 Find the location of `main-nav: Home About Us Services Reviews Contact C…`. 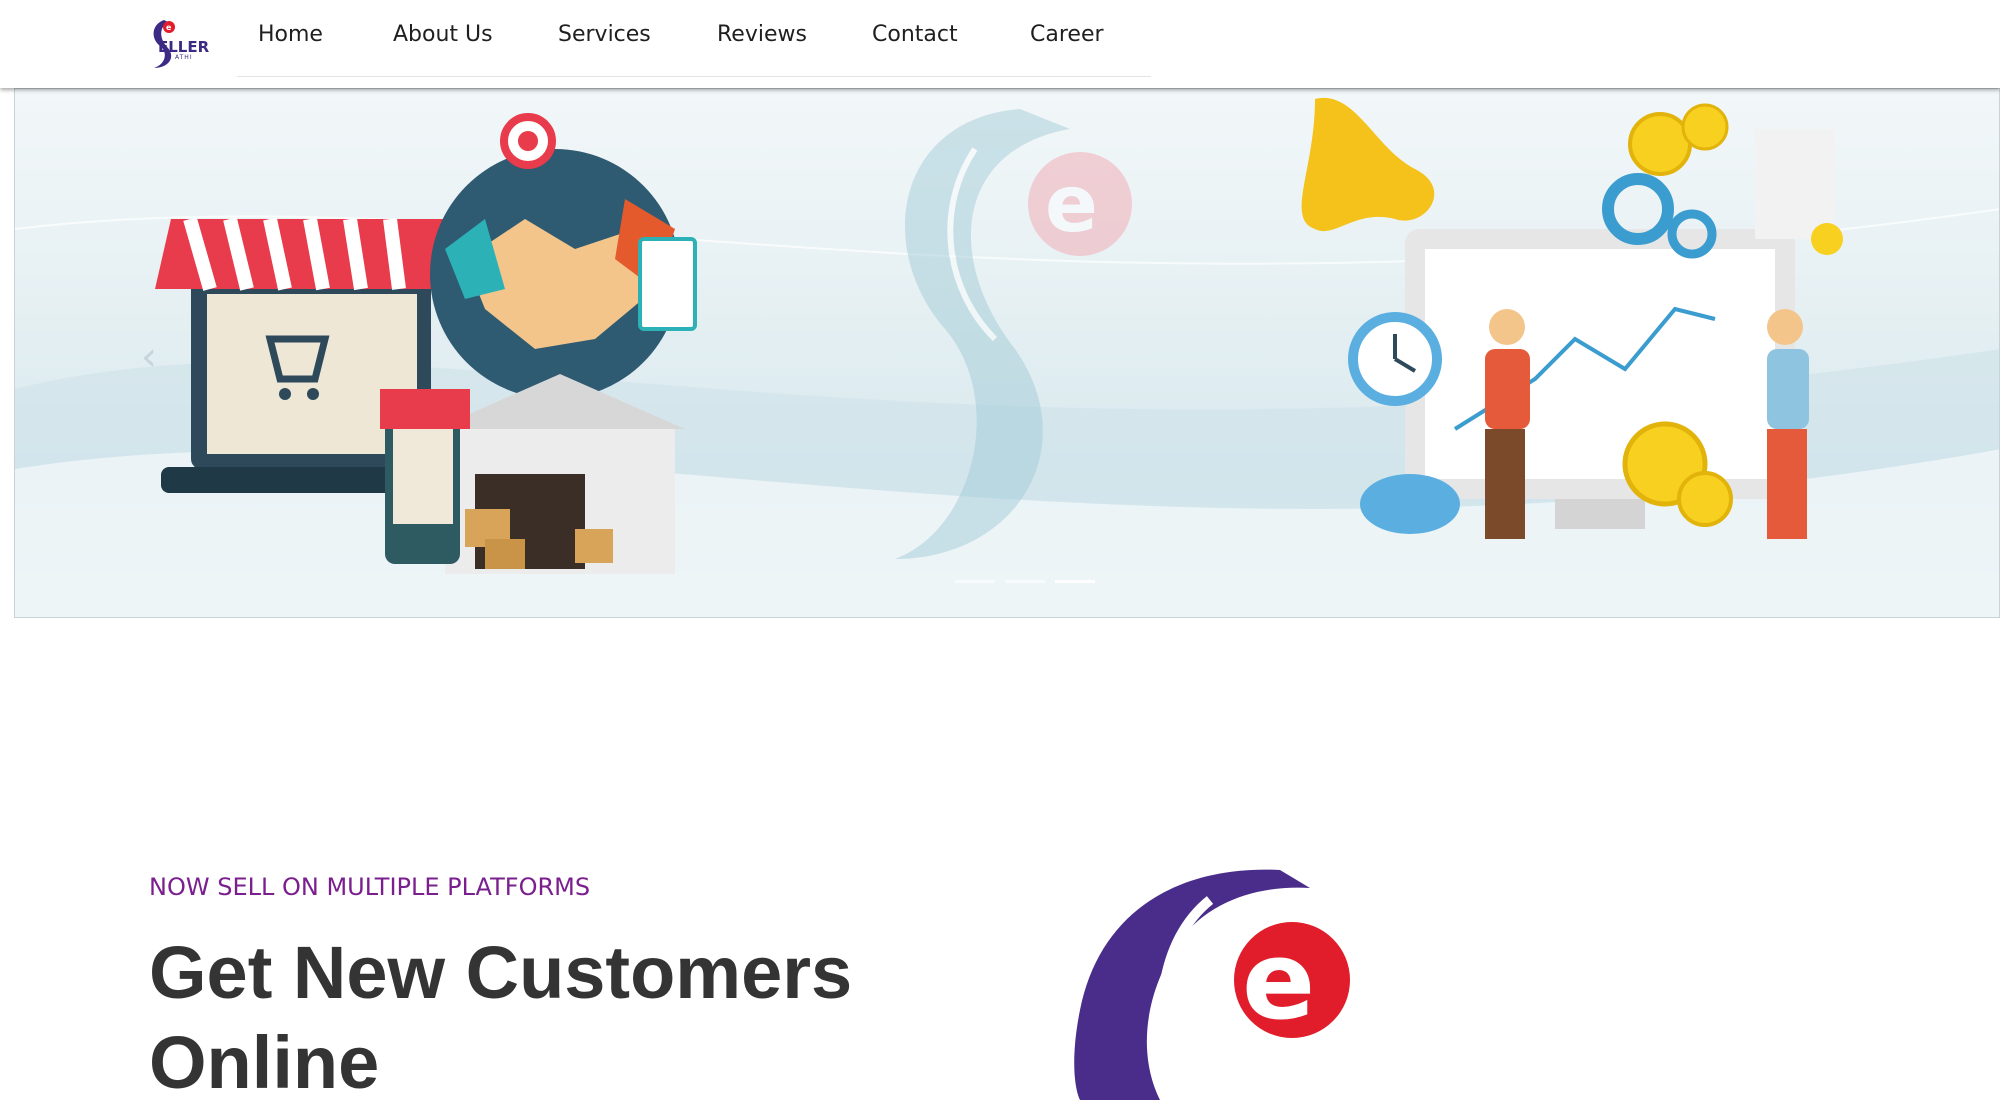

main-nav: Home About Us Services Reviews Contact C… is located at coordinates (694, 38).